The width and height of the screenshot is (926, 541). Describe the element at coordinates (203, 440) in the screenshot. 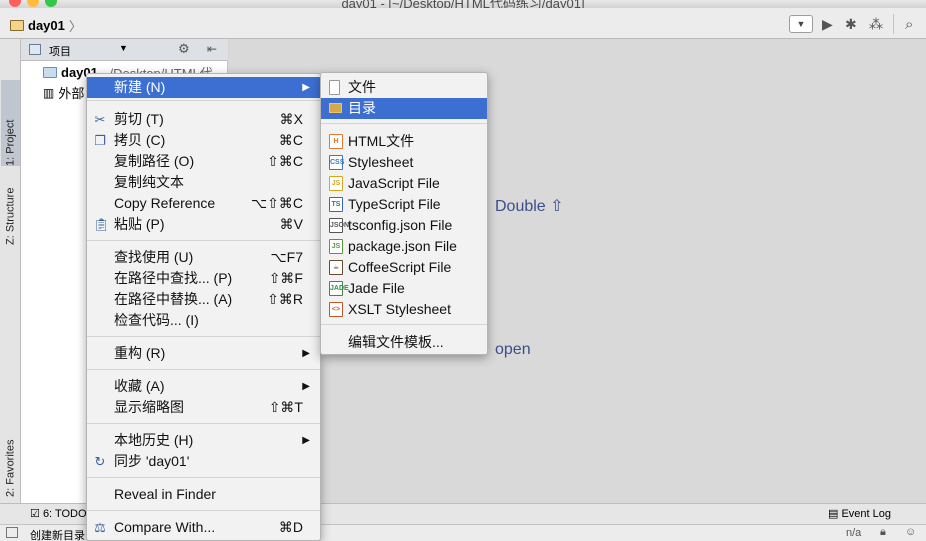

I see `context-menu-item: 本地历史 (H) ▶` at that location.